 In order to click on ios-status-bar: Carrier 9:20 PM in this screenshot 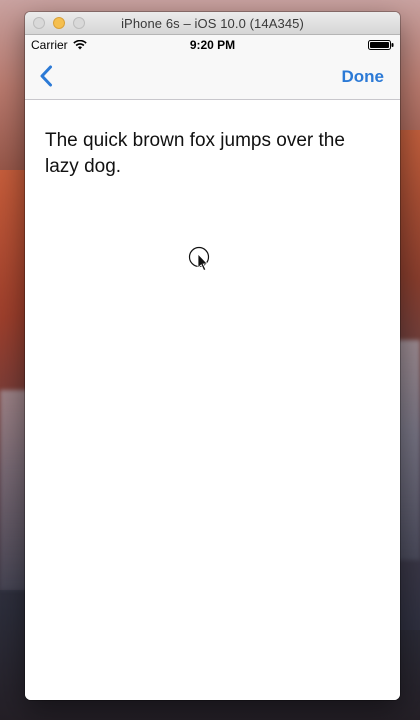, I will do `click(212, 45)`.